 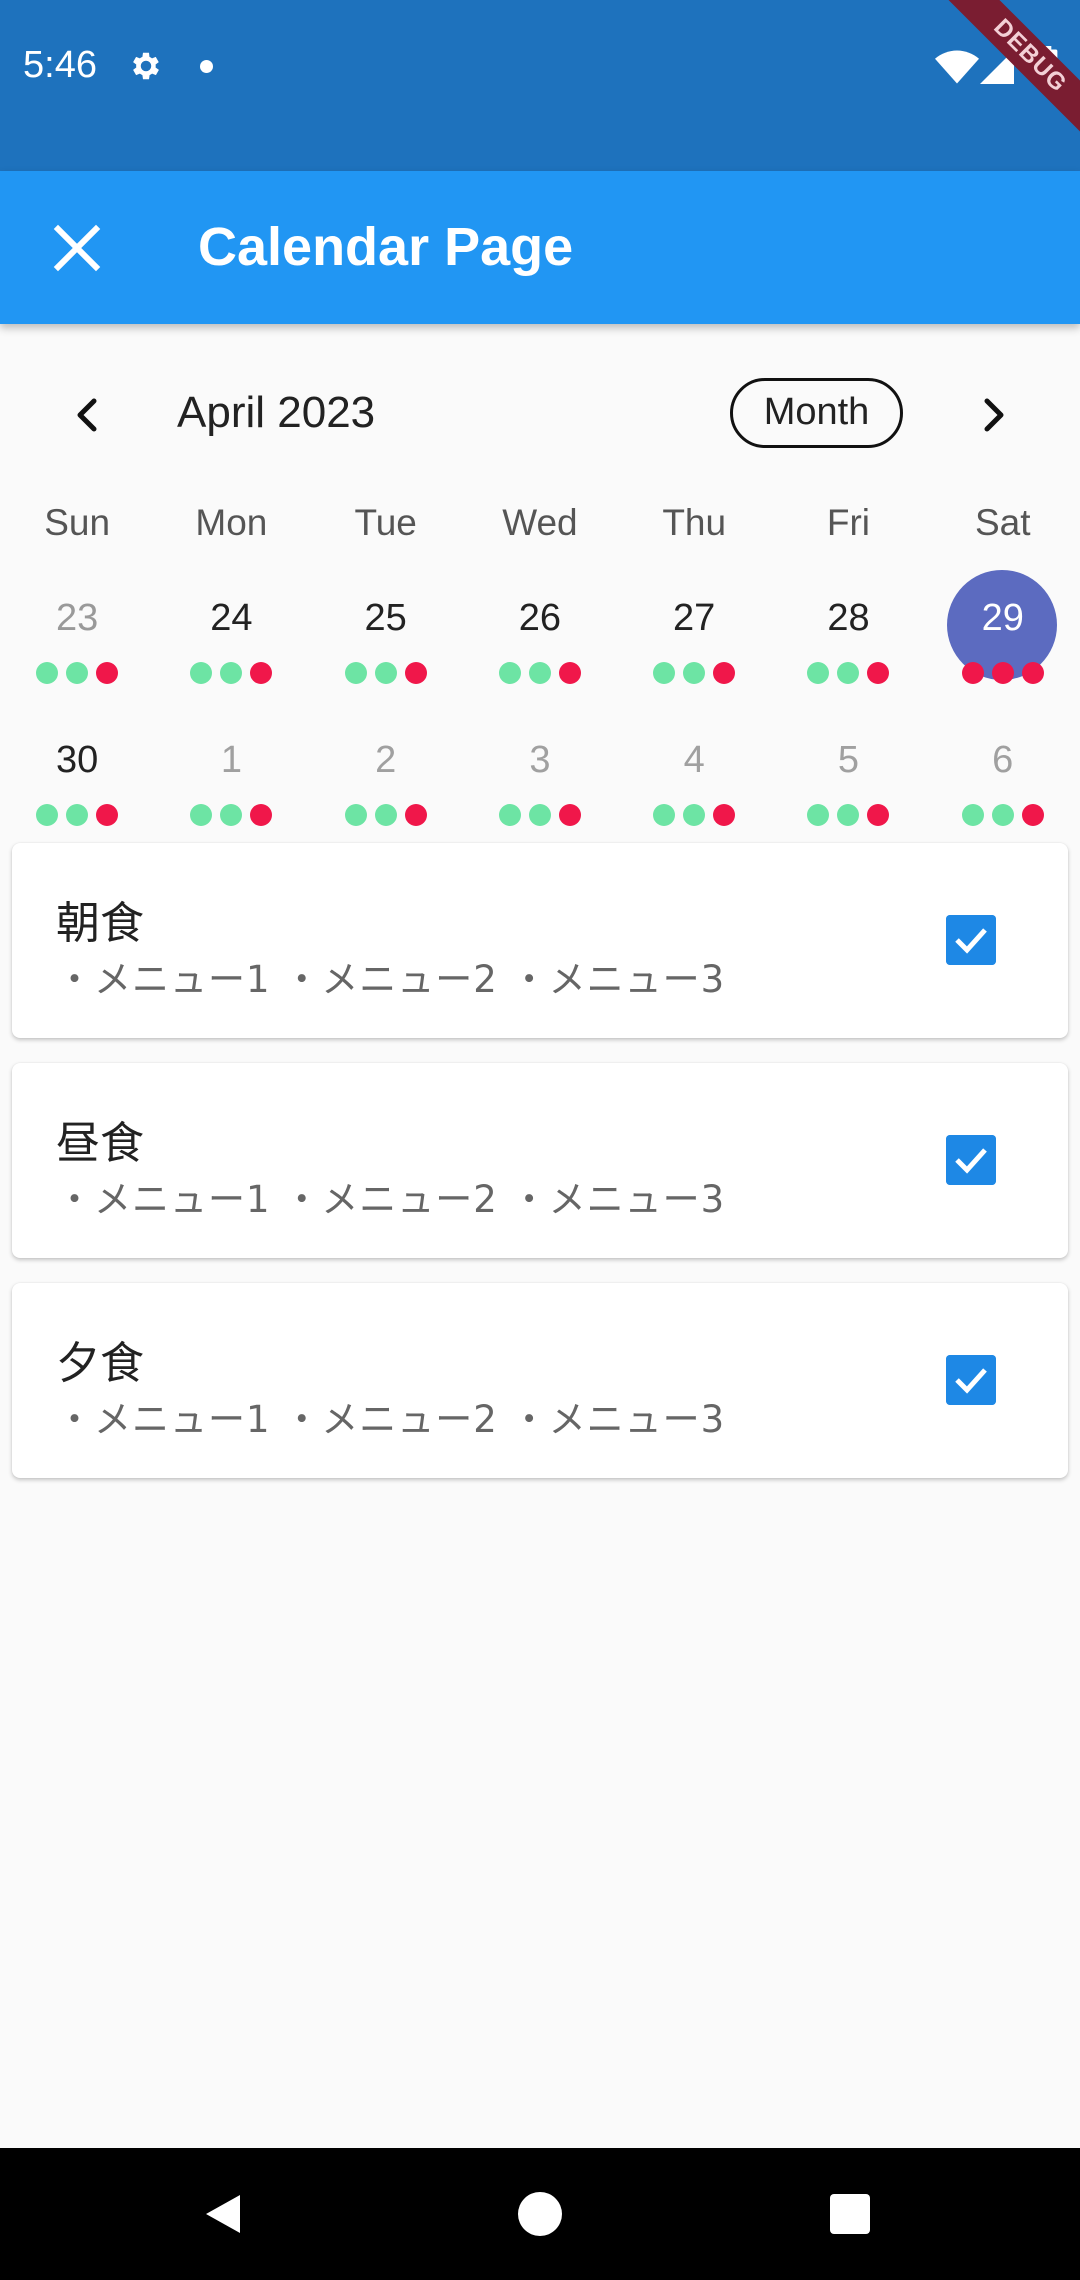 What do you see at coordinates (1003, 760) in the screenshot?
I see `calendar-day-number: 6` at bounding box center [1003, 760].